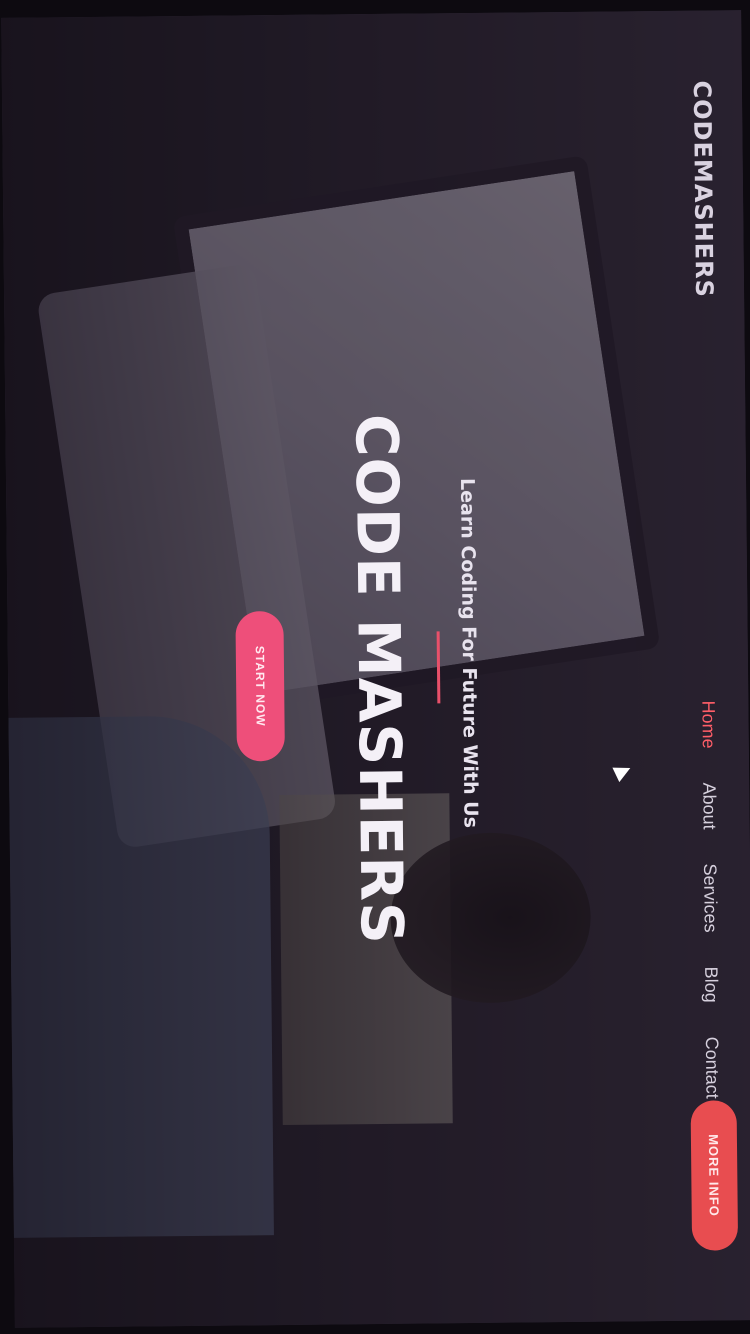  I want to click on hero-title: CODE MASHERS, so click(379, 679).